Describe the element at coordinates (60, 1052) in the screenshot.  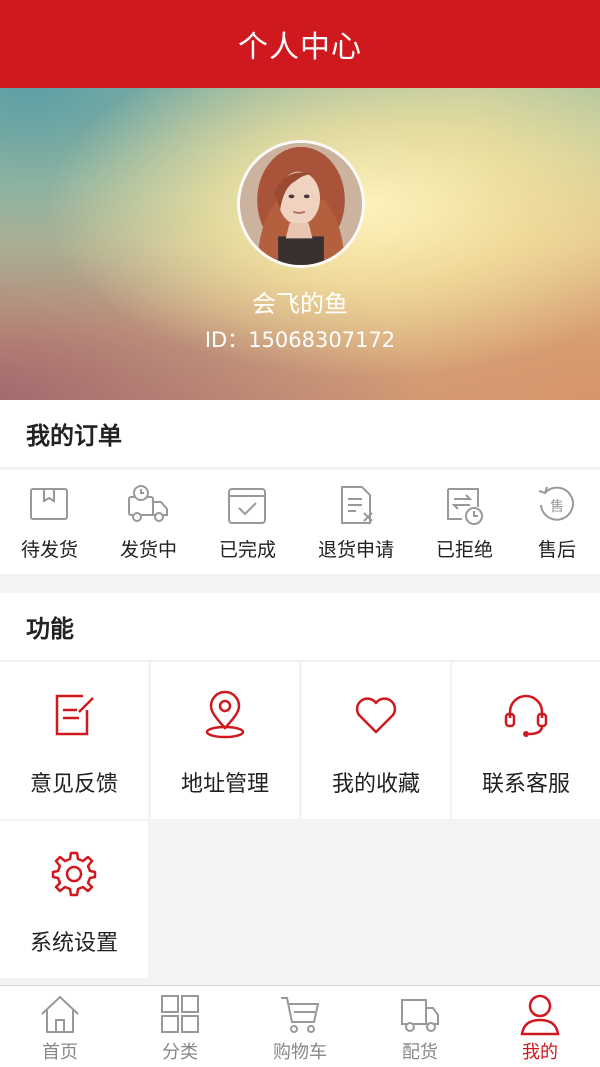
I see `tab-home-label: 首页` at that location.